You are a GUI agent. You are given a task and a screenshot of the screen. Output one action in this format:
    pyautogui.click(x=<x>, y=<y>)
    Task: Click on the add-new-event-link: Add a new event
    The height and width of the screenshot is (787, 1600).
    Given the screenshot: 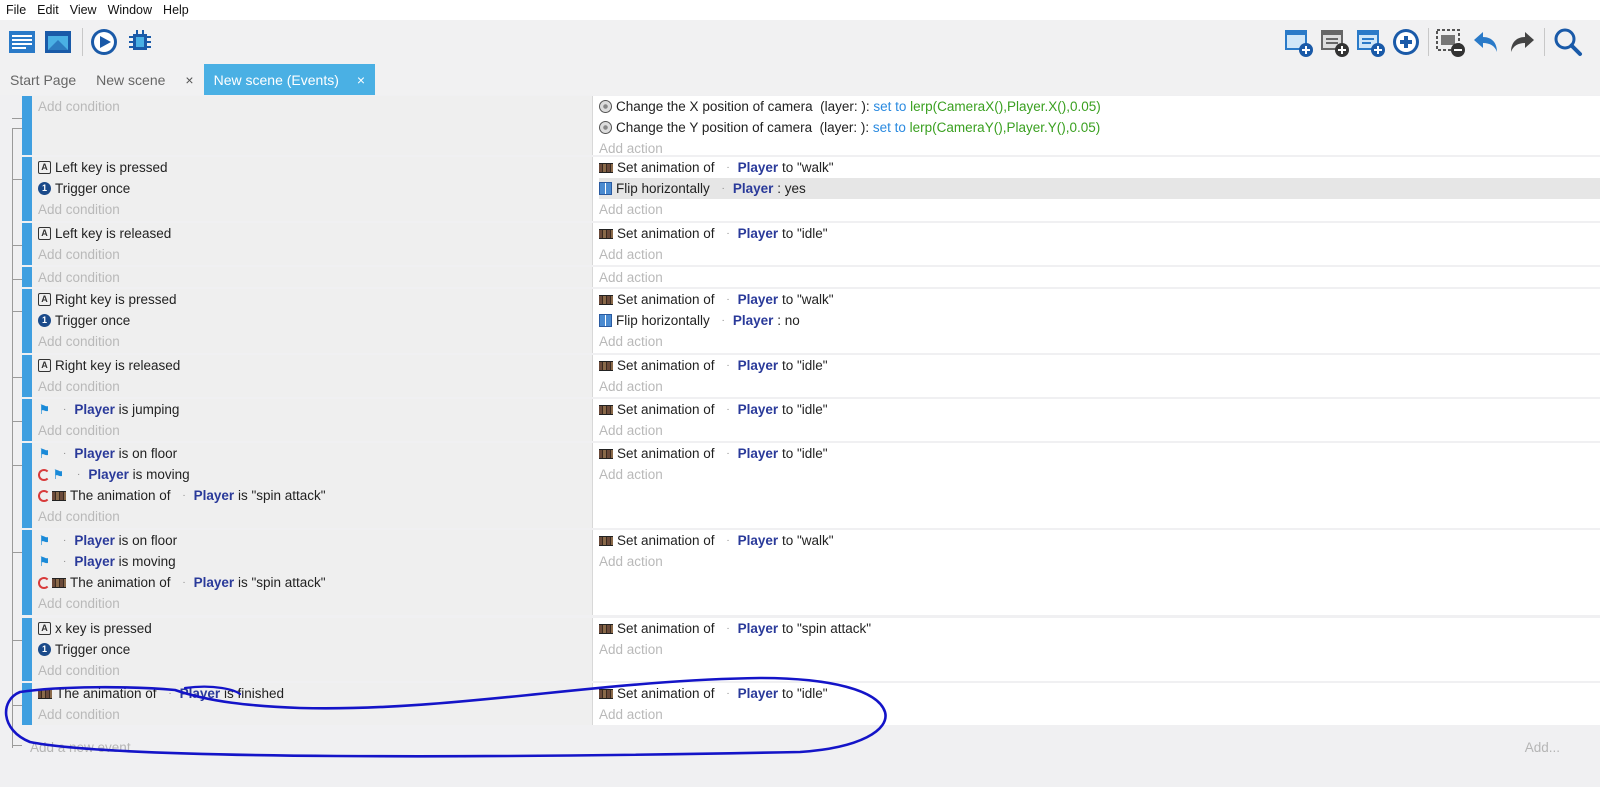 What is the action you would take?
    pyautogui.click(x=80, y=747)
    